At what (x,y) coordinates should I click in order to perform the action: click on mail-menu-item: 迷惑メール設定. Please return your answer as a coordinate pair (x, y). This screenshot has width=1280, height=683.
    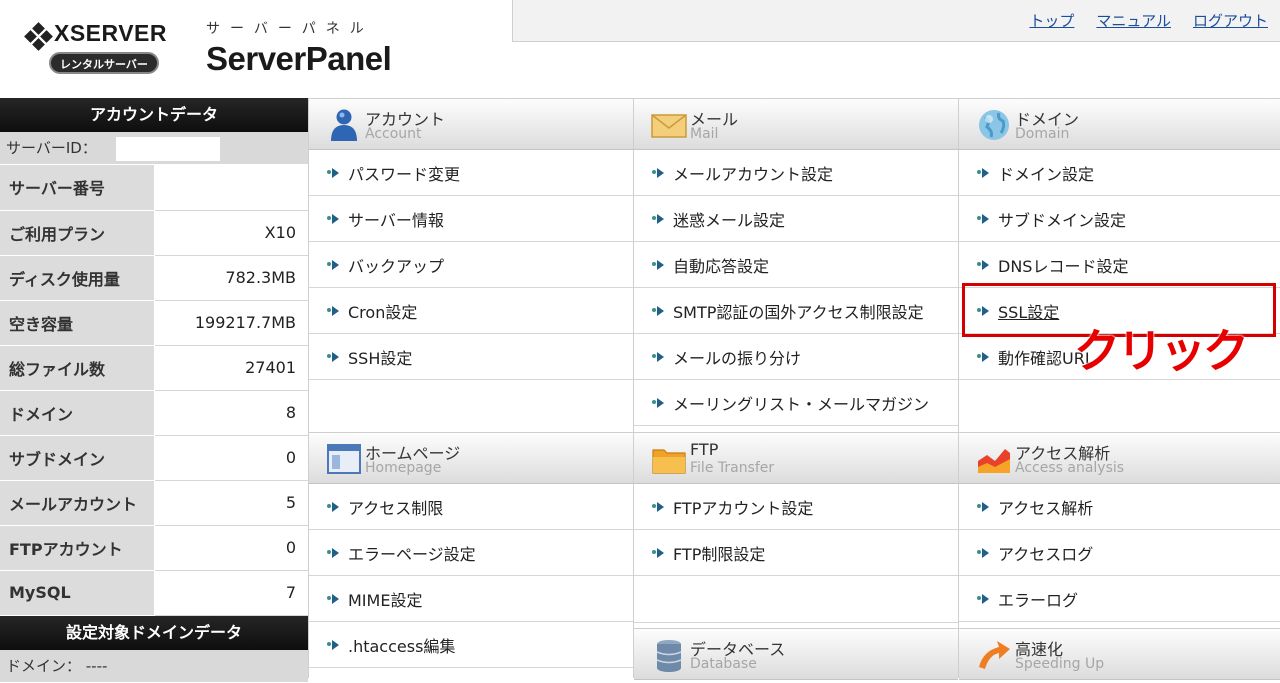
    Looking at the image, I should click on (796, 219).